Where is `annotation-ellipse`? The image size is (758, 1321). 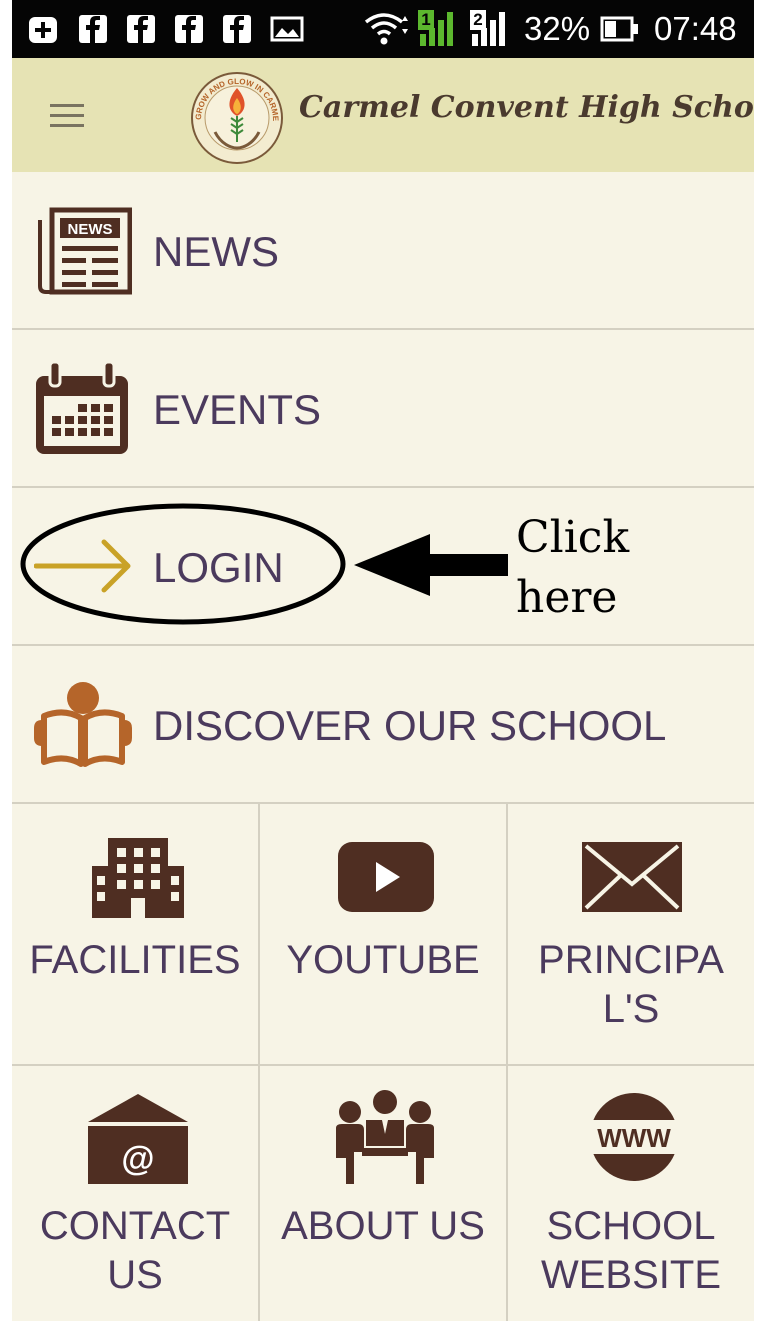 annotation-ellipse is located at coordinates (183, 564).